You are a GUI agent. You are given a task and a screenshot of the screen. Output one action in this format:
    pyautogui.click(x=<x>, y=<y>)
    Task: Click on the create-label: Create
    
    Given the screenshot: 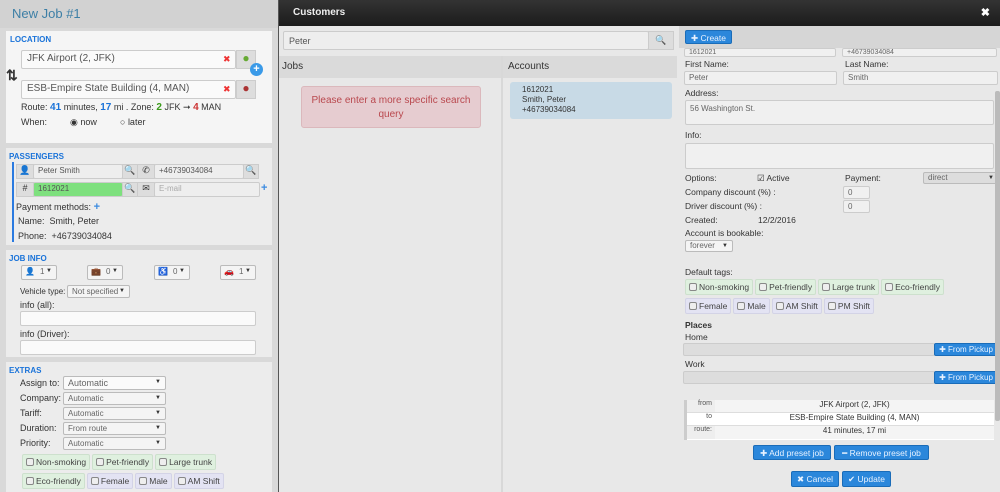 What is the action you would take?
    pyautogui.click(x=713, y=38)
    